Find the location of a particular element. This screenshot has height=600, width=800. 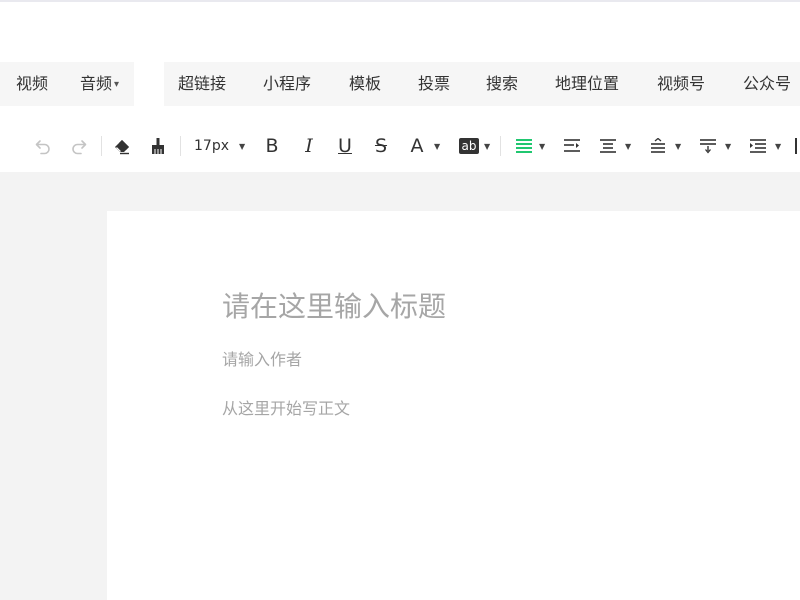

clear-format-button is located at coordinates (122, 146).